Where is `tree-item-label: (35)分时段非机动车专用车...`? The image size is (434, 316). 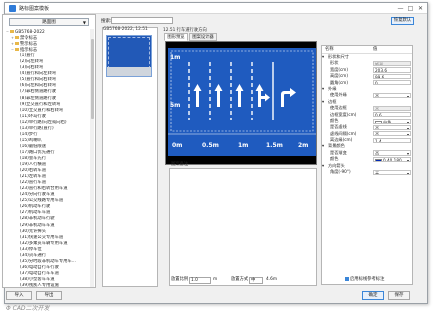
tree-item-label: (35)分时段非机动车专用车... is located at coordinates (48, 261).